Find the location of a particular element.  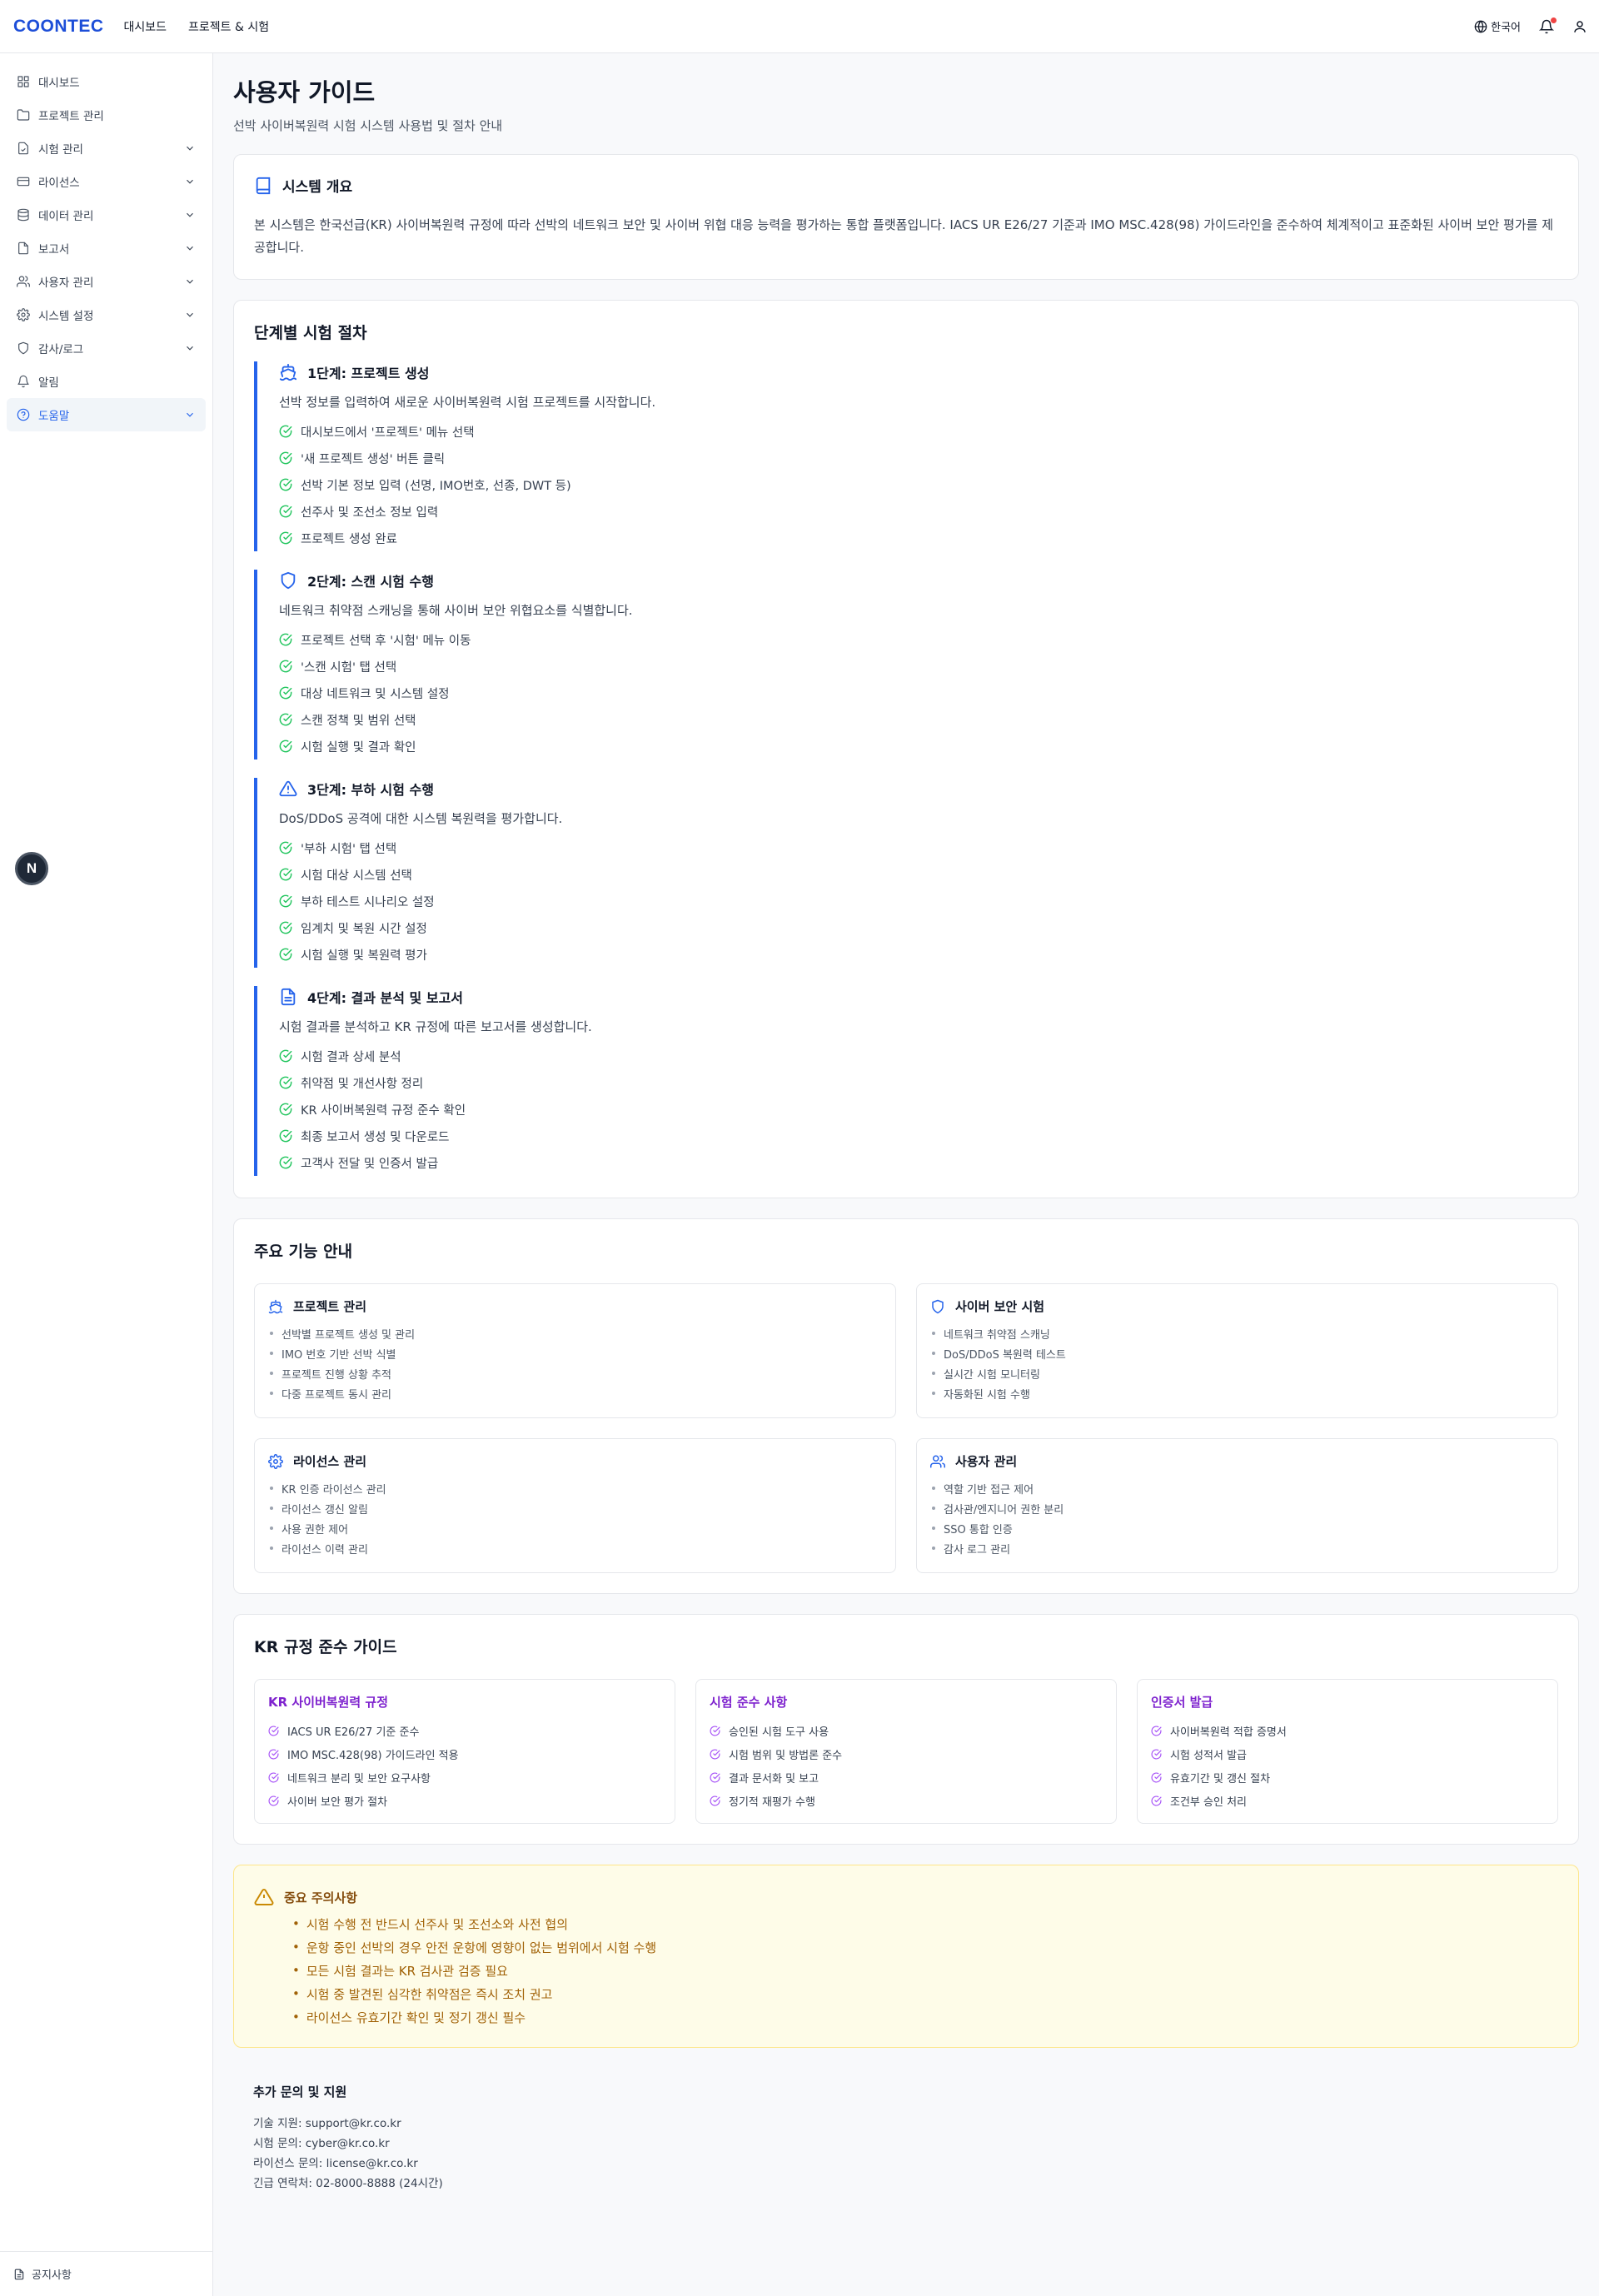

feature-card-header: 사용자 관리 is located at coordinates (1237, 1461).